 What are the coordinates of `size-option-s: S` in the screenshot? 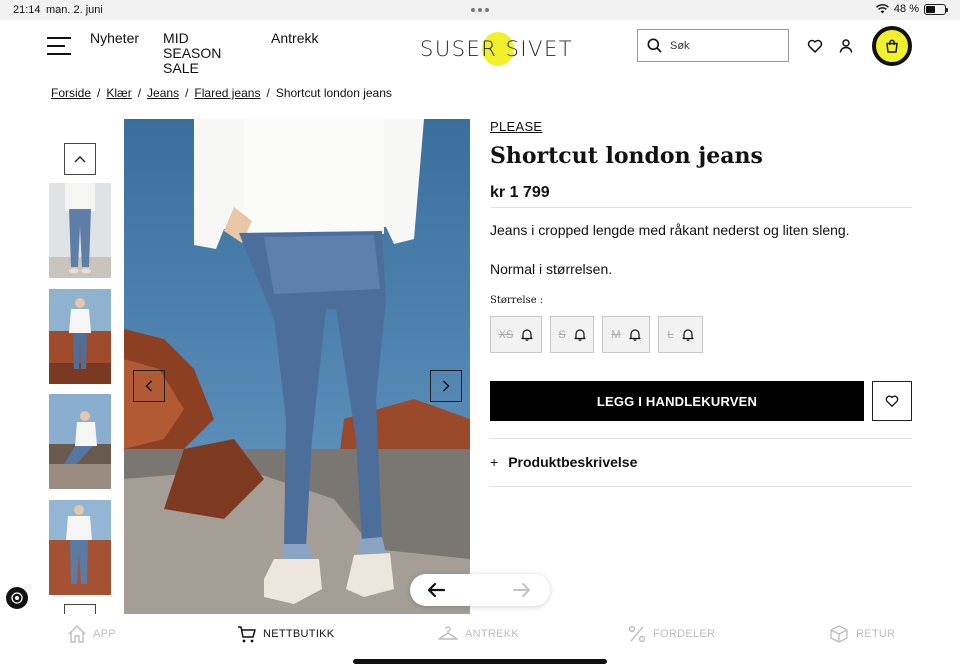 It's located at (572, 334).